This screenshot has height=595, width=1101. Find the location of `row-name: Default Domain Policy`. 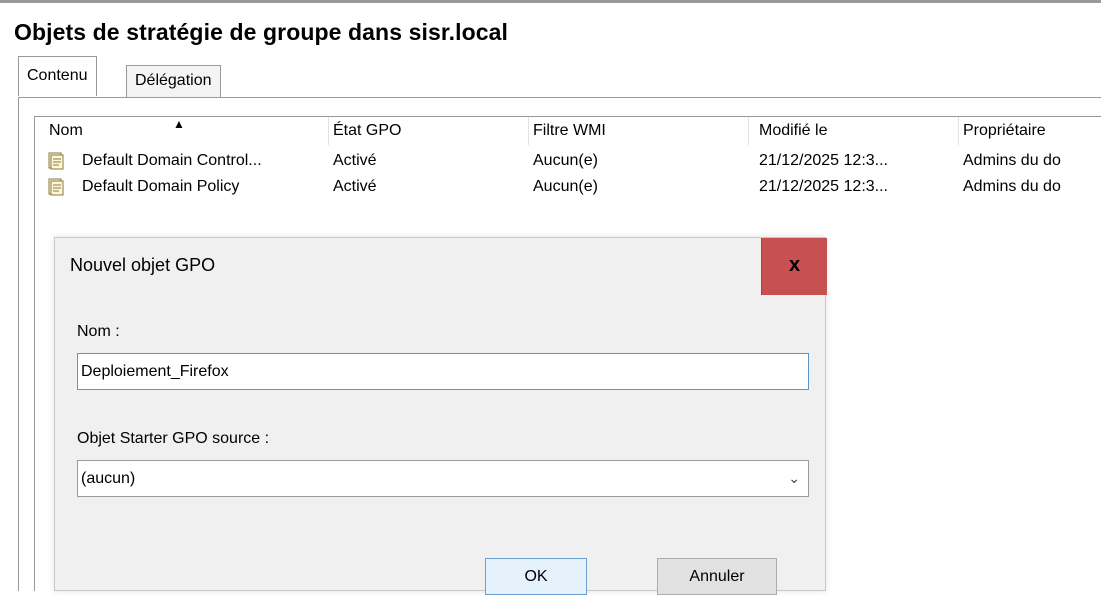

row-name: Default Domain Policy is located at coordinates (161, 186).